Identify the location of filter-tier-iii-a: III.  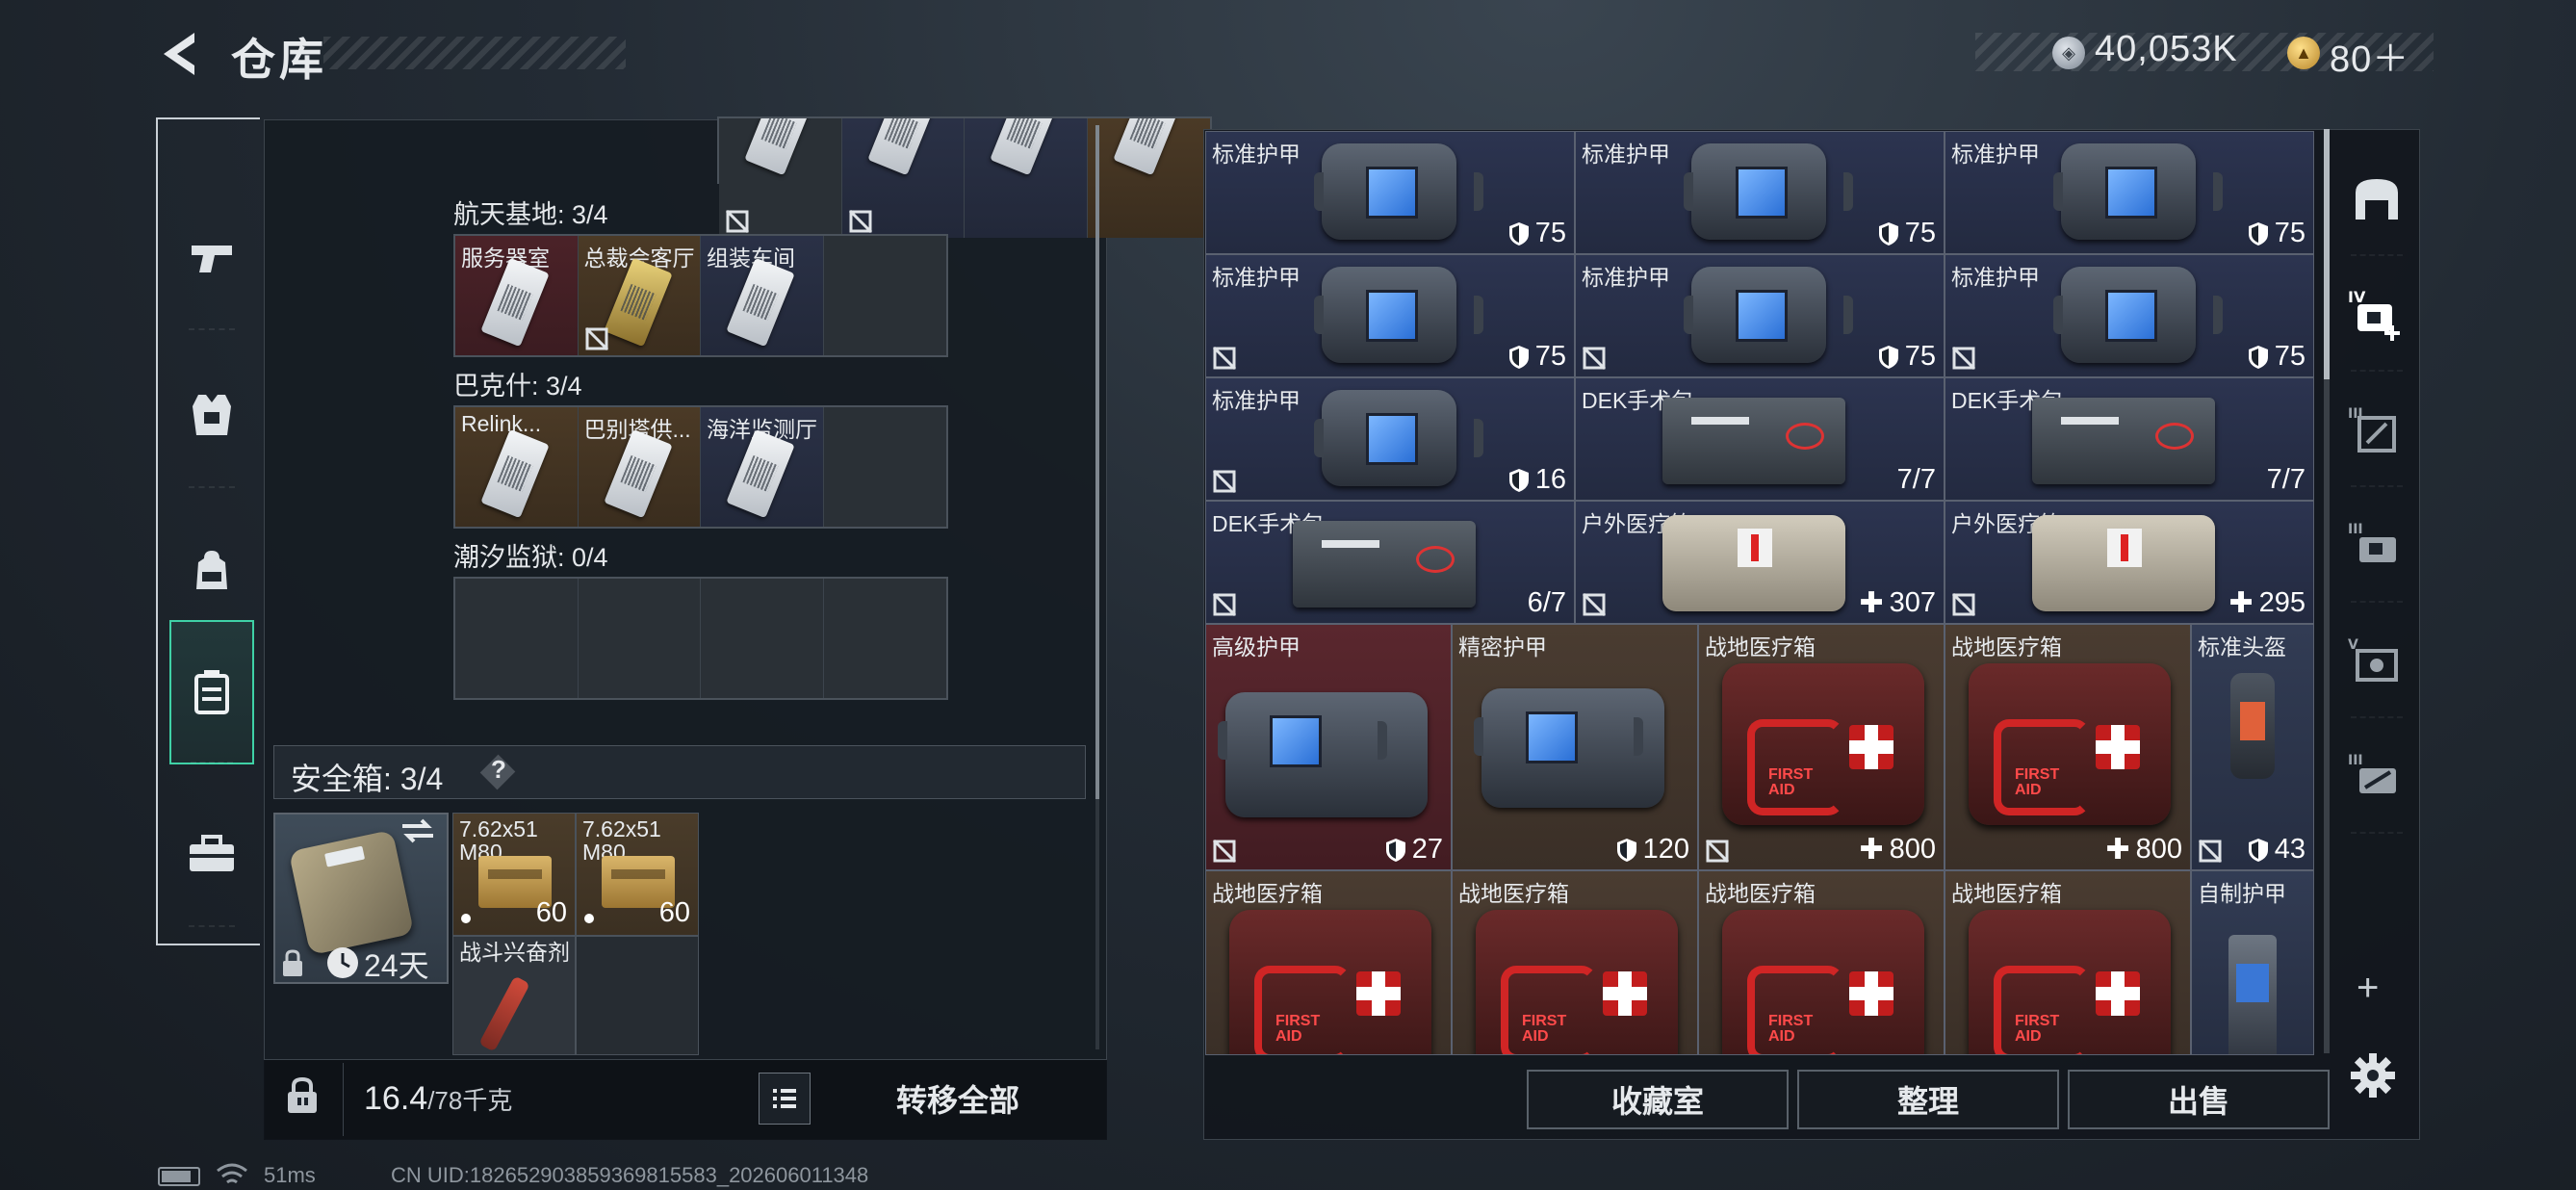
(2377, 430).